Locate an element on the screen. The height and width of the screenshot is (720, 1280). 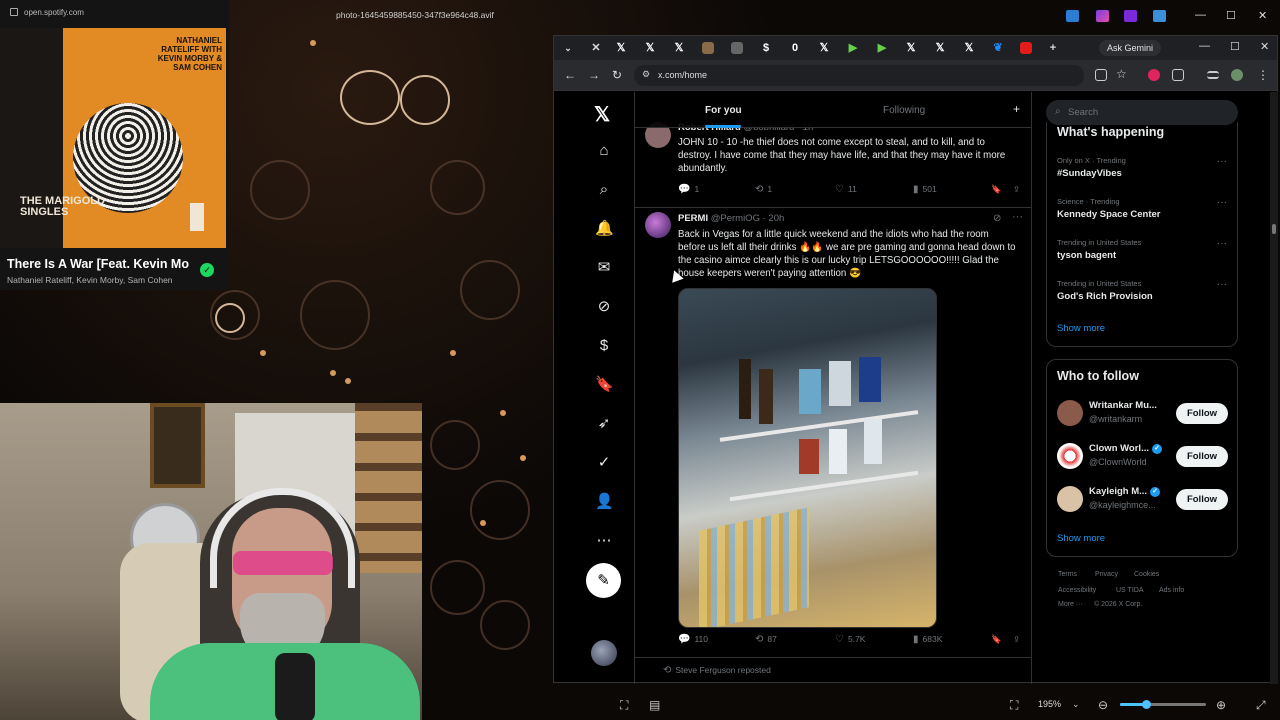
search-icon: ⌕ is located at coordinates (604, 190).